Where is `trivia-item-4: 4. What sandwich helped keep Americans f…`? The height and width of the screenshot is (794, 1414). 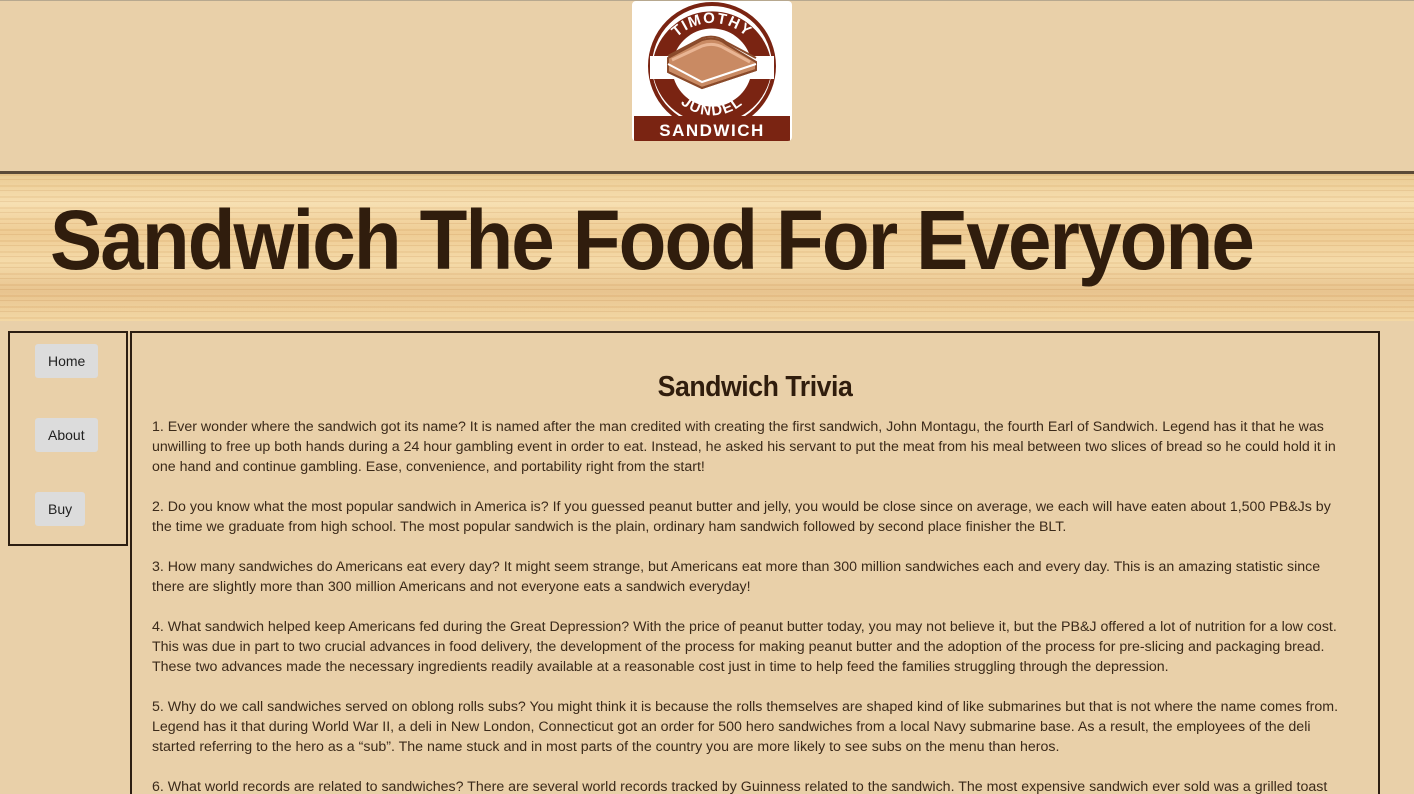
trivia-item-4: 4. What sandwich helped keep Americans f… is located at coordinates (744, 647).